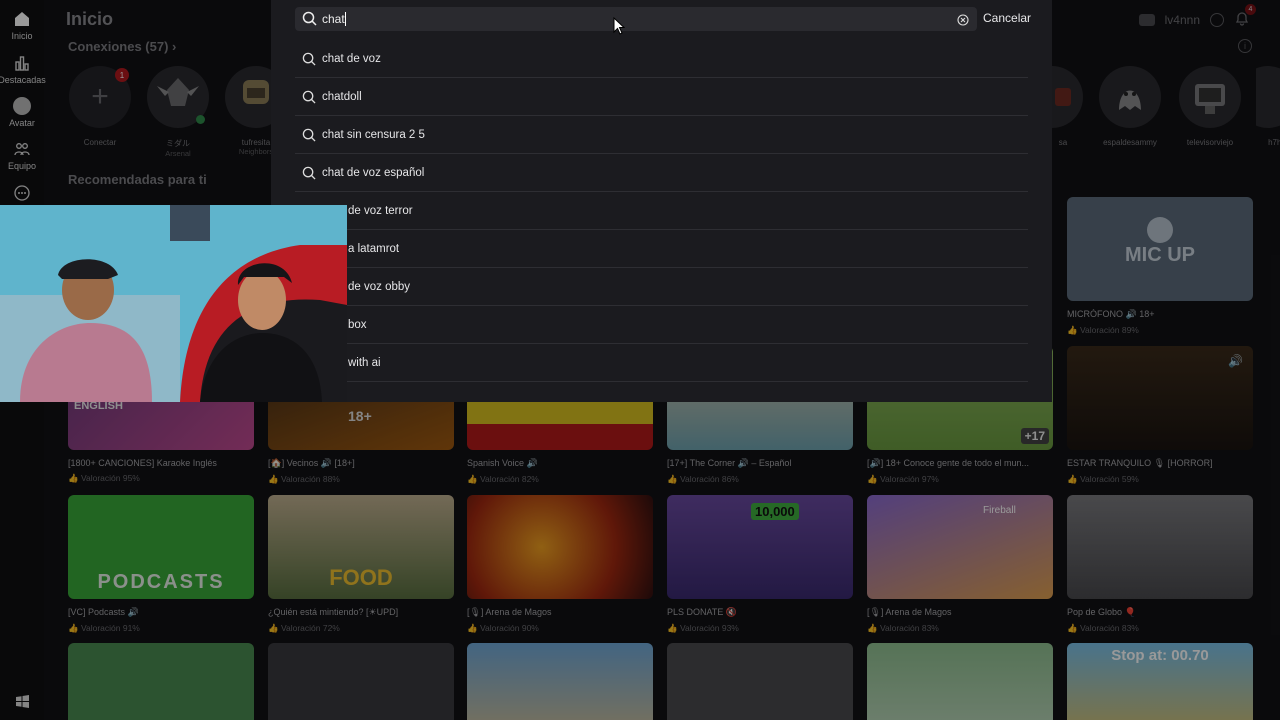 This screenshot has height=720, width=1280. Describe the element at coordinates (22, 112) in the screenshot. I see `sidebar-item-avatar: Avatar` at that location.